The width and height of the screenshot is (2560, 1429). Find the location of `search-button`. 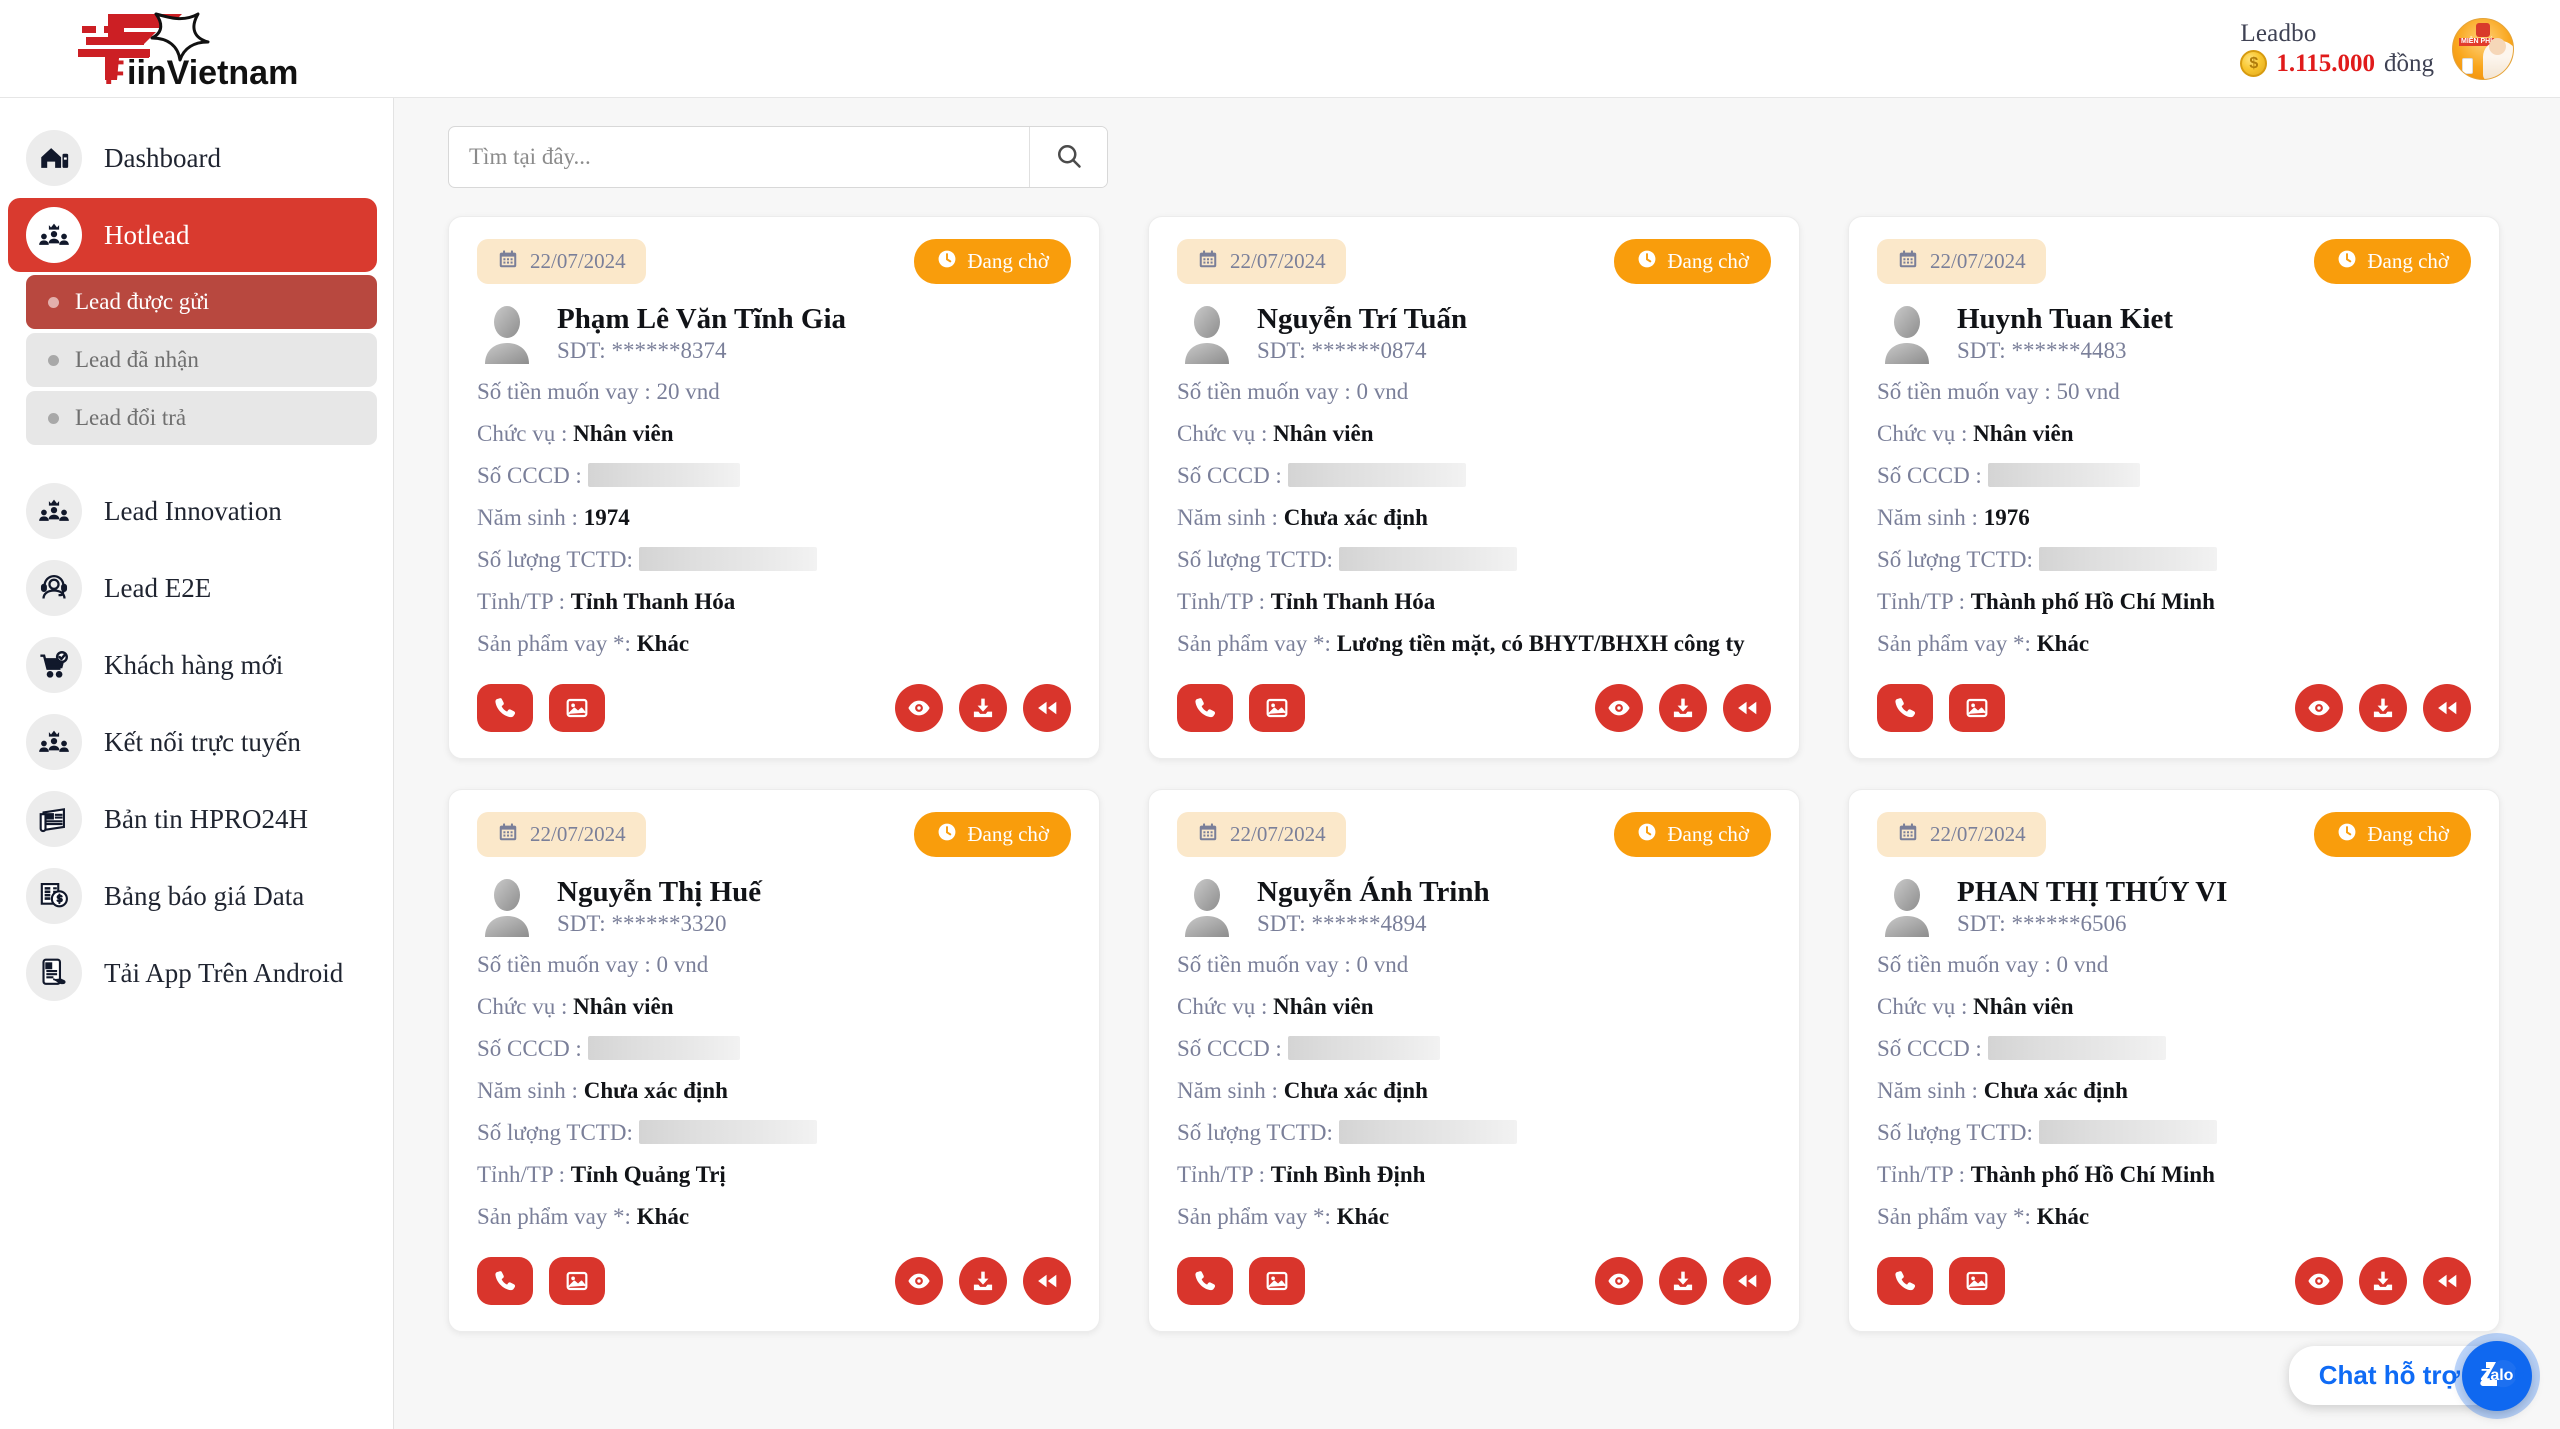

search-button is located at coordinates (1068, 157).